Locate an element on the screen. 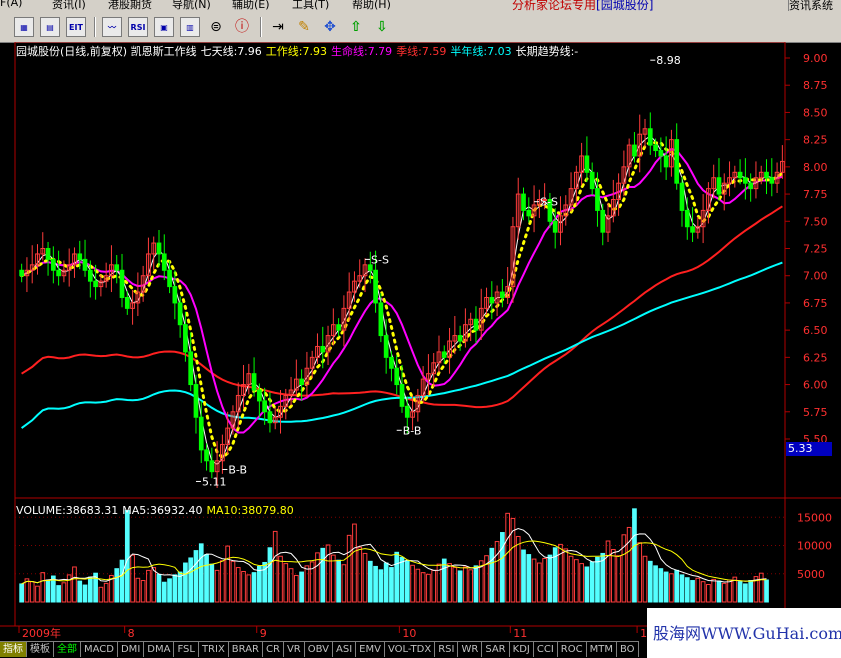 The height and width of the screenshot is (658, 841). toolbar: ▦ ▤ EIT 〰 RSI ▣ ▥ ⊜ ⓘ ⇥ ✎ ✥ ⇧ ⇩ is located at coordinates (420, 27).